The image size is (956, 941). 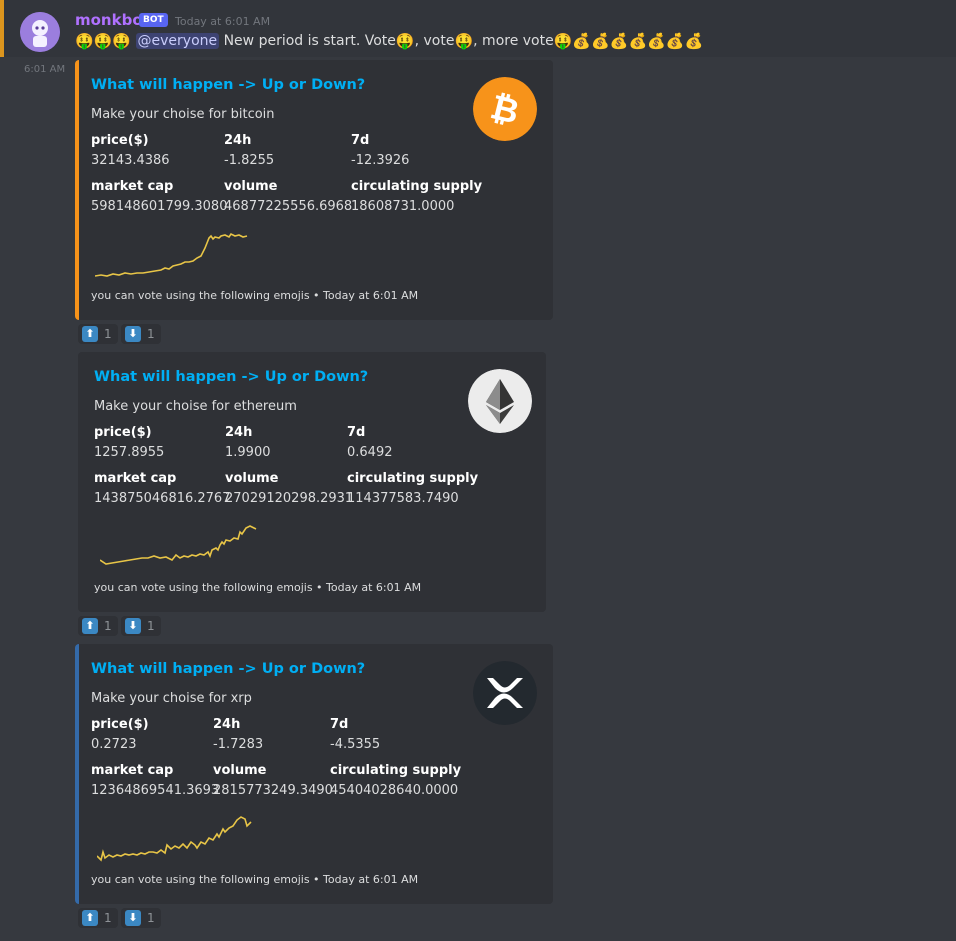 What do you see at coordinates (380, 160) in the screenshot?
I see `field-value-7d: -12.3926` at bounding box center [380, 160].